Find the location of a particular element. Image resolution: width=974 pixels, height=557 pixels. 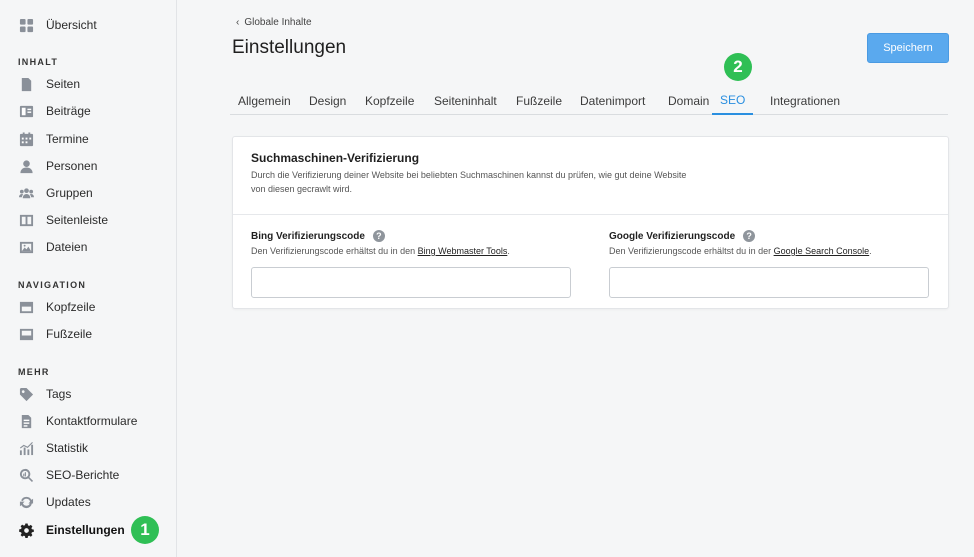

google-desc-suffix: . is located at coordinates (870, 251).